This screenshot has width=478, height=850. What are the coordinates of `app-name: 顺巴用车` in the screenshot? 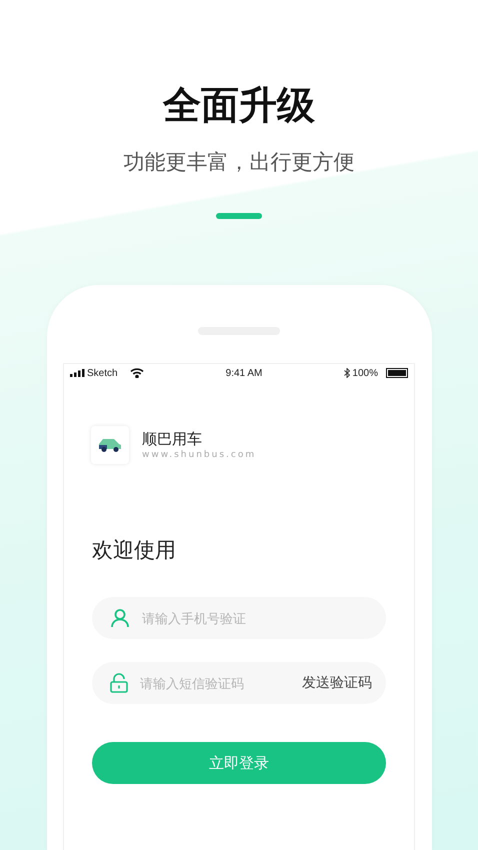 It's located at (172, 439).